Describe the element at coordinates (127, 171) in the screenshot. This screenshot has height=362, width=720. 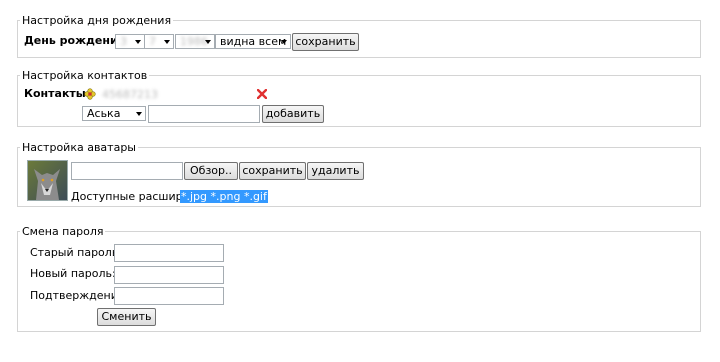
I see `avatar-file-input` at that location.